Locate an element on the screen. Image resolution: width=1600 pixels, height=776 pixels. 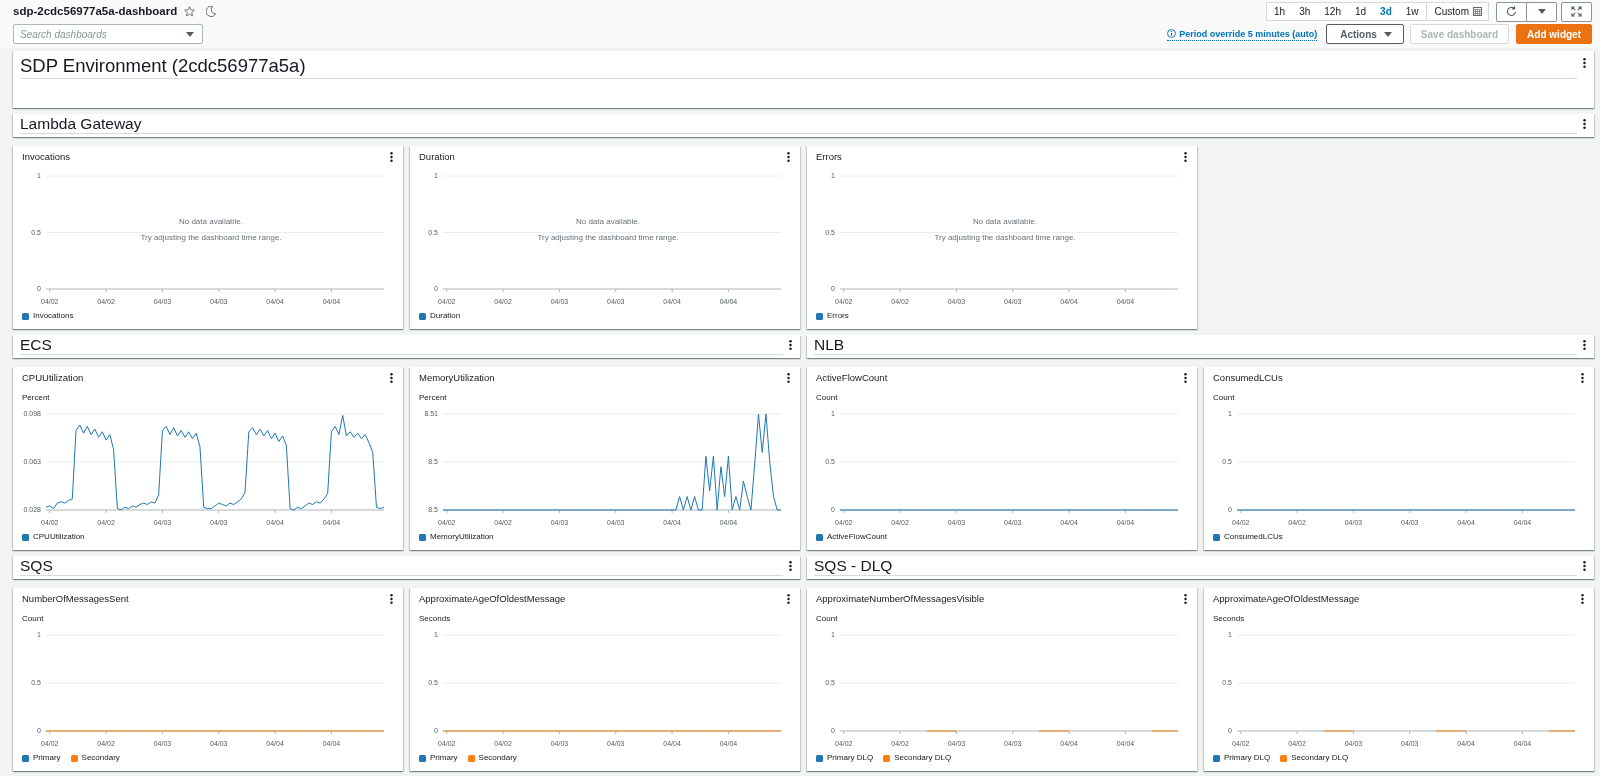
legend-label: ActiveFlowCount is located at coordinates (857, 537).